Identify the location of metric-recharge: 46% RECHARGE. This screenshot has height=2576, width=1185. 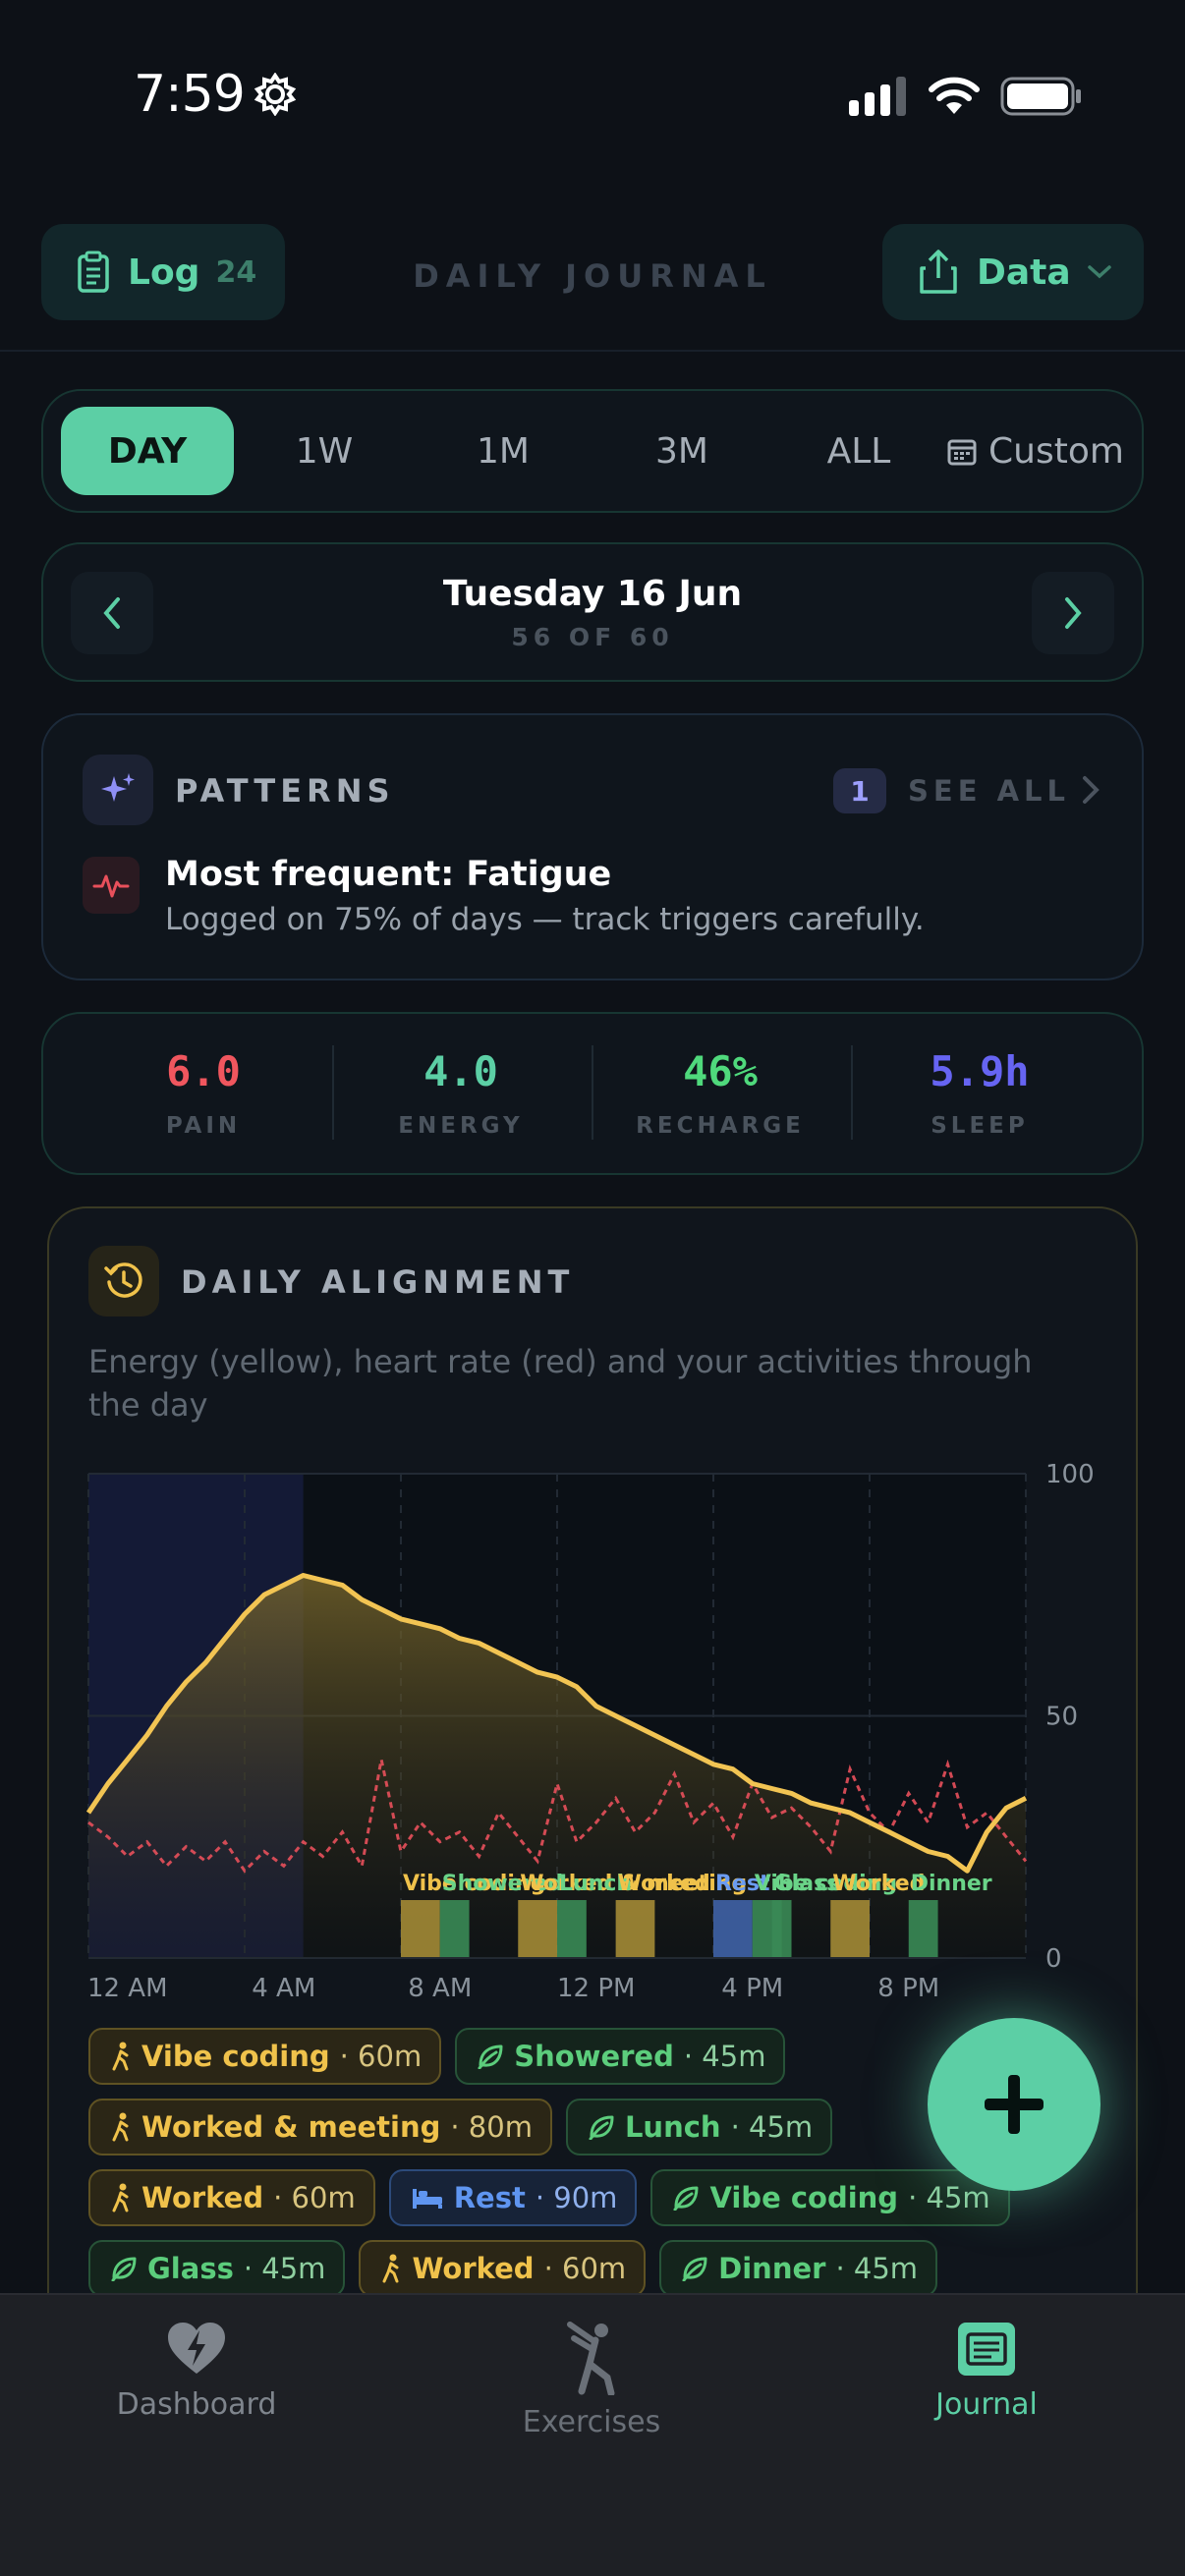
(720, 1093).